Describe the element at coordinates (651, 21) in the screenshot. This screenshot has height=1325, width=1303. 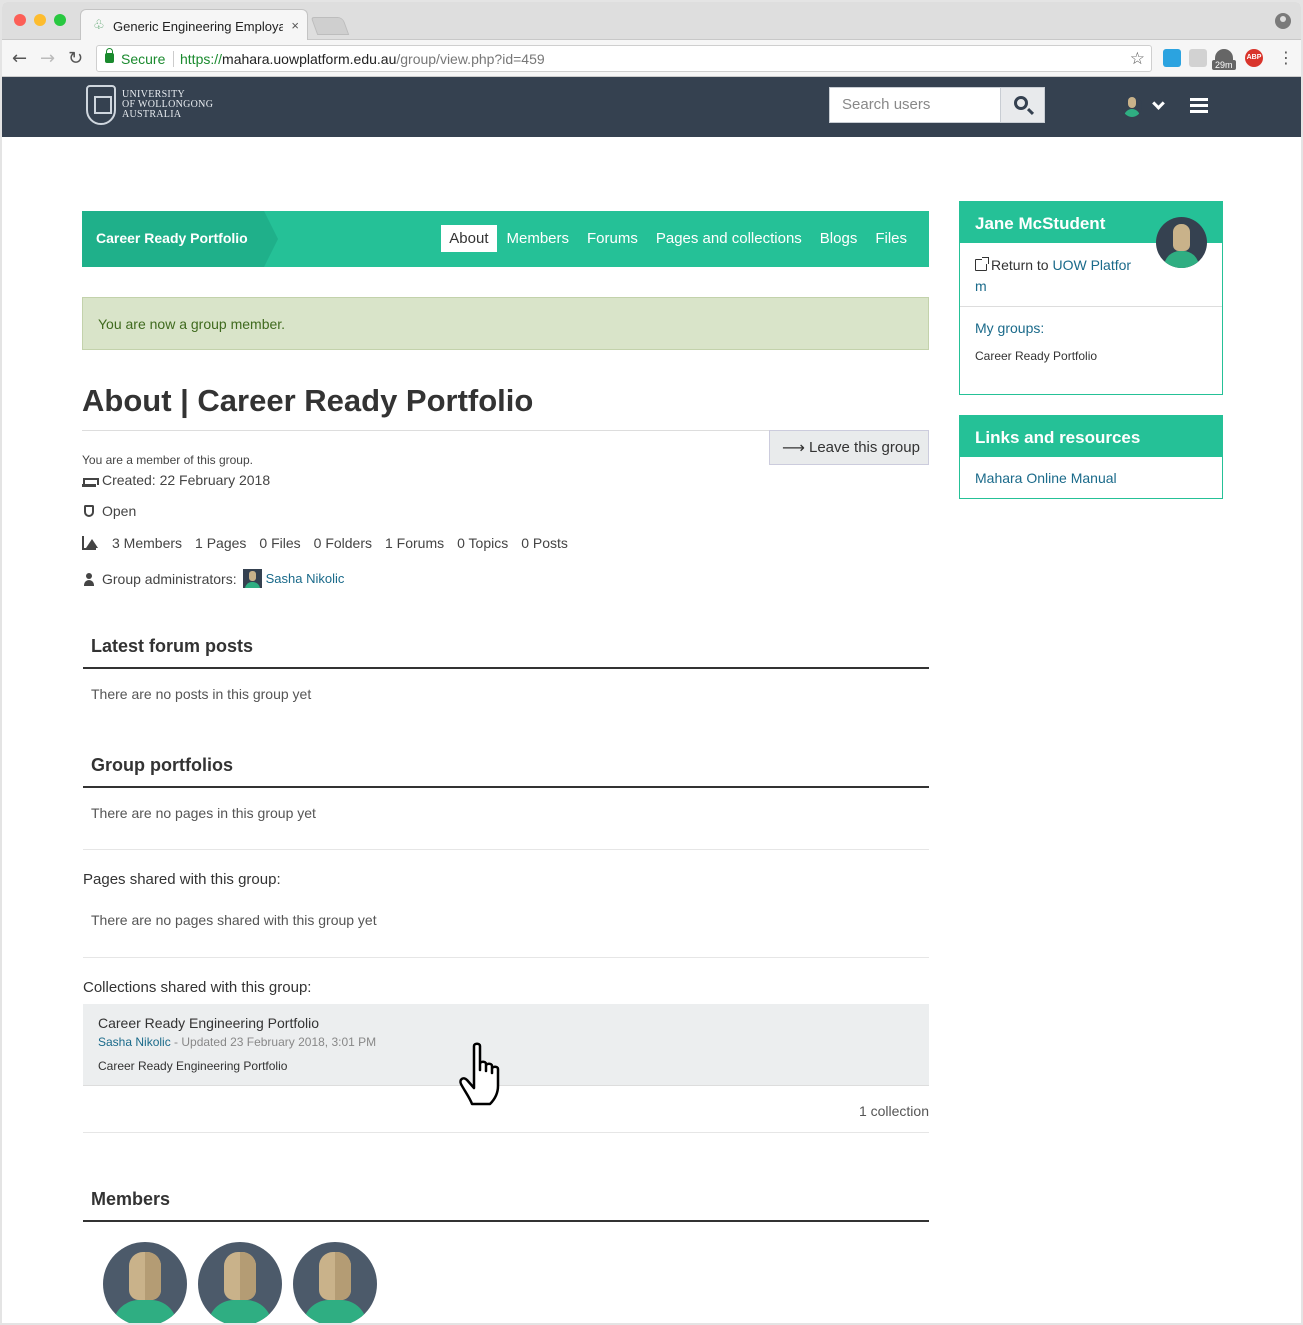
I see `browser-tab-bar: ♧ Generic Engineering Employab ×` at that location.